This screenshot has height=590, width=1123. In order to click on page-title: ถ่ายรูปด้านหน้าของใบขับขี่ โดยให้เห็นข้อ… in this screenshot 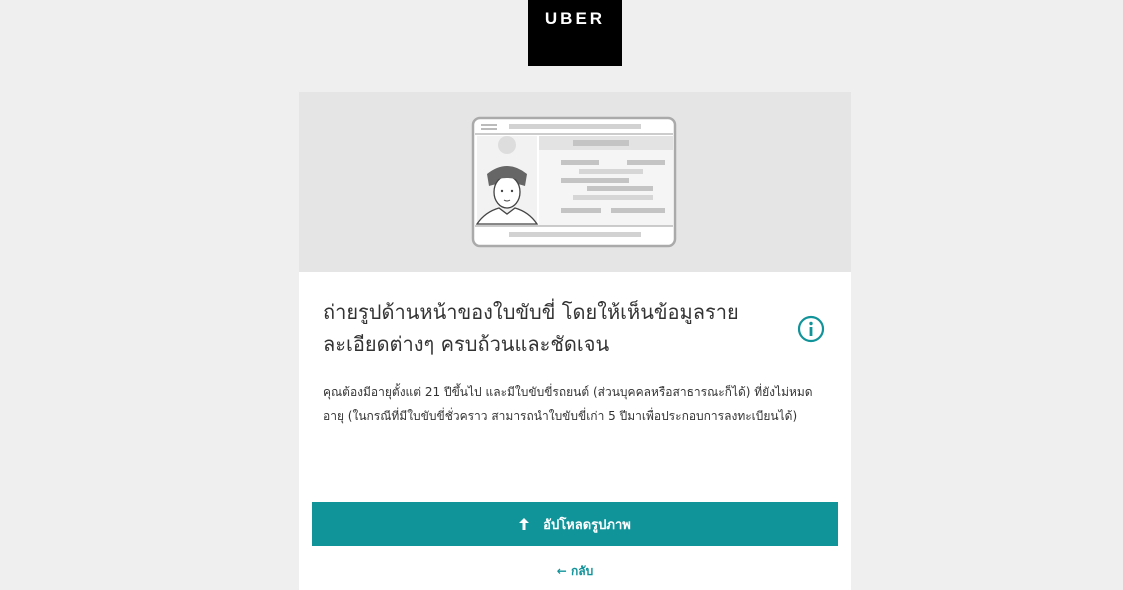, I will do `click(531, 328)`.